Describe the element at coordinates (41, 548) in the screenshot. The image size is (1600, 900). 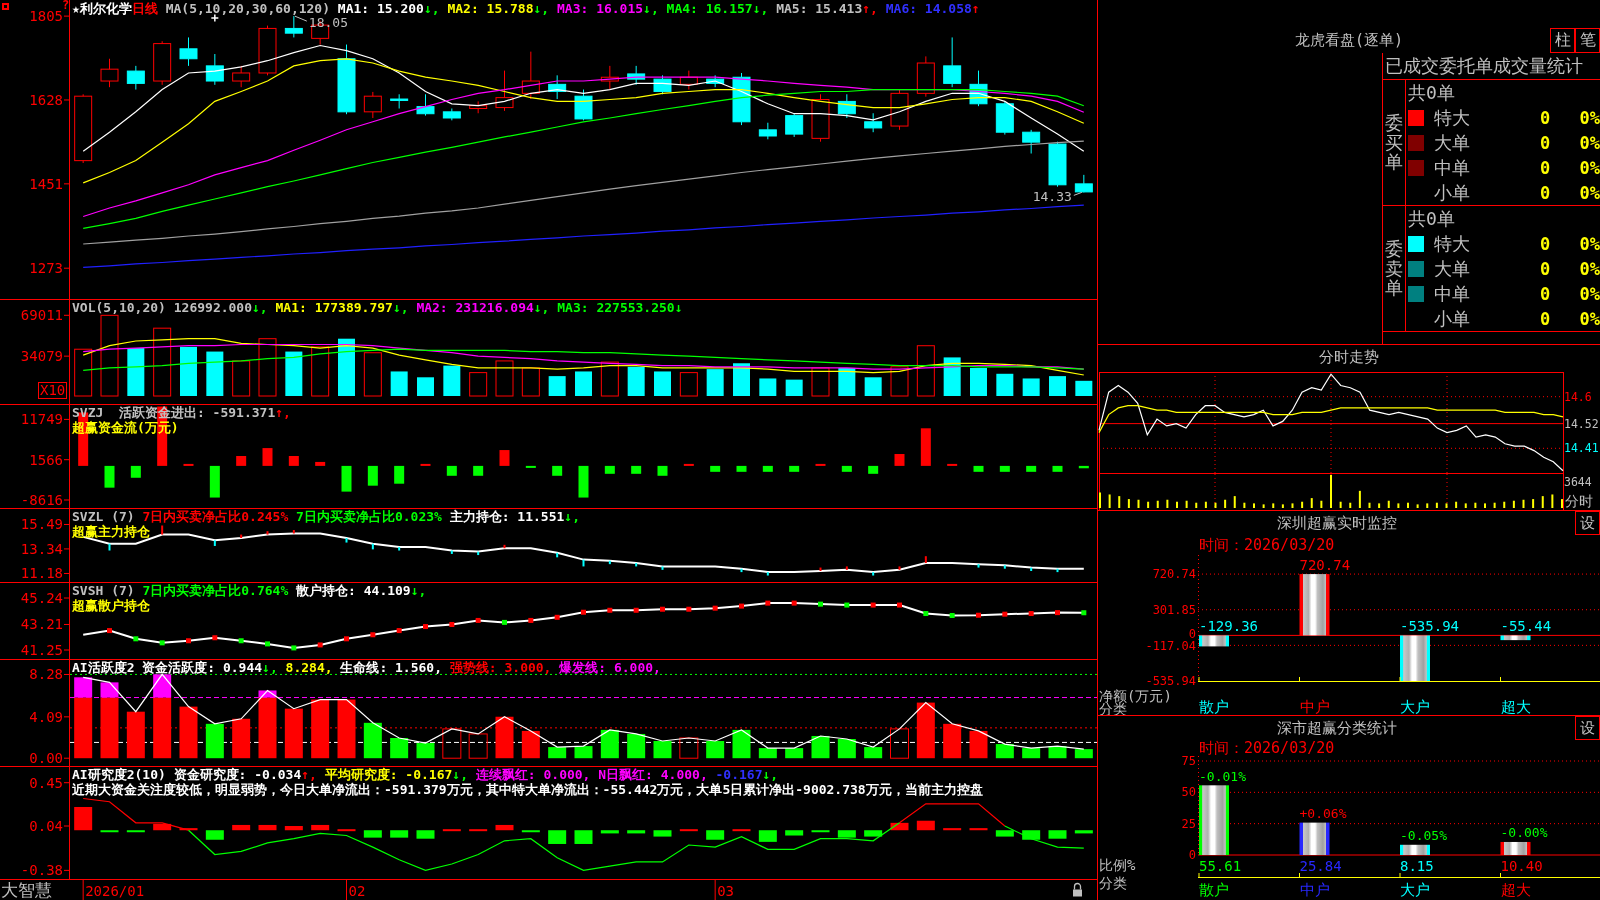
I see `axis-label: 13.34` at that location.